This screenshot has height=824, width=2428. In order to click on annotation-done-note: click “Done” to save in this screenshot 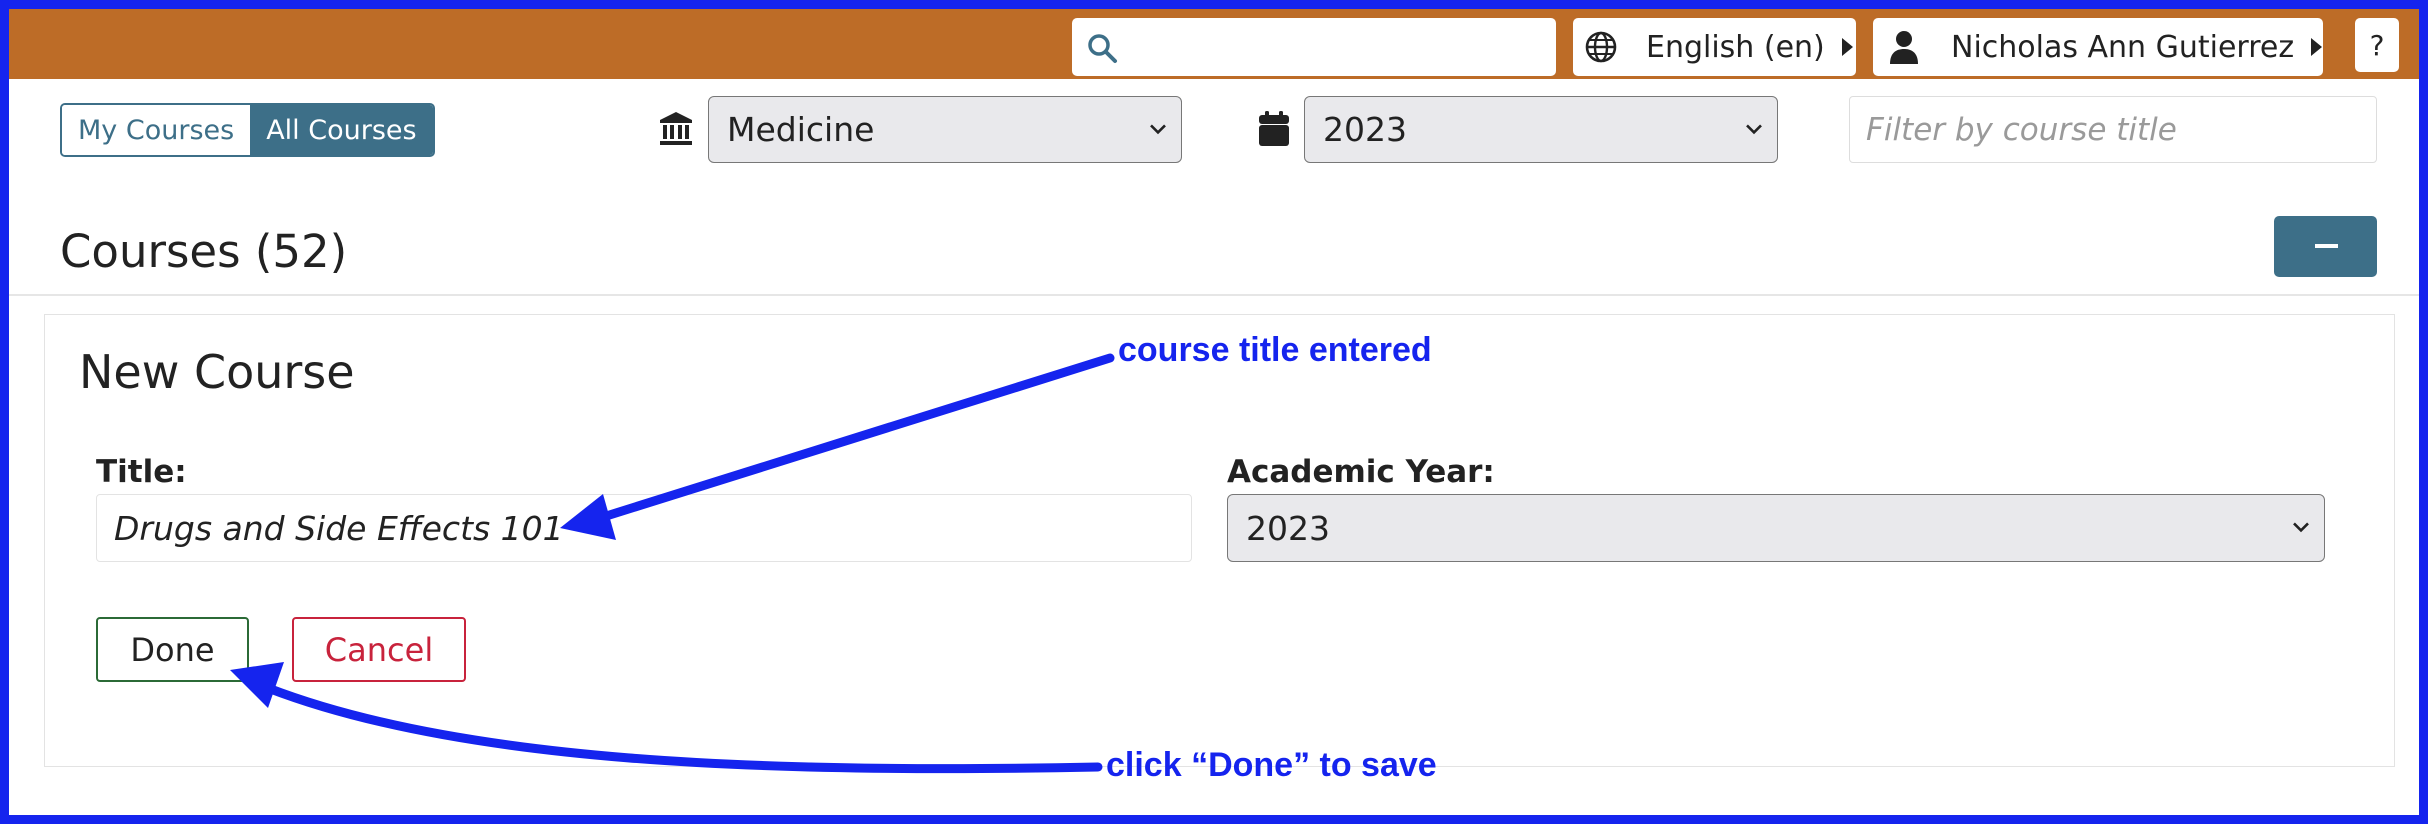, I will do `click(1271, 765)`.